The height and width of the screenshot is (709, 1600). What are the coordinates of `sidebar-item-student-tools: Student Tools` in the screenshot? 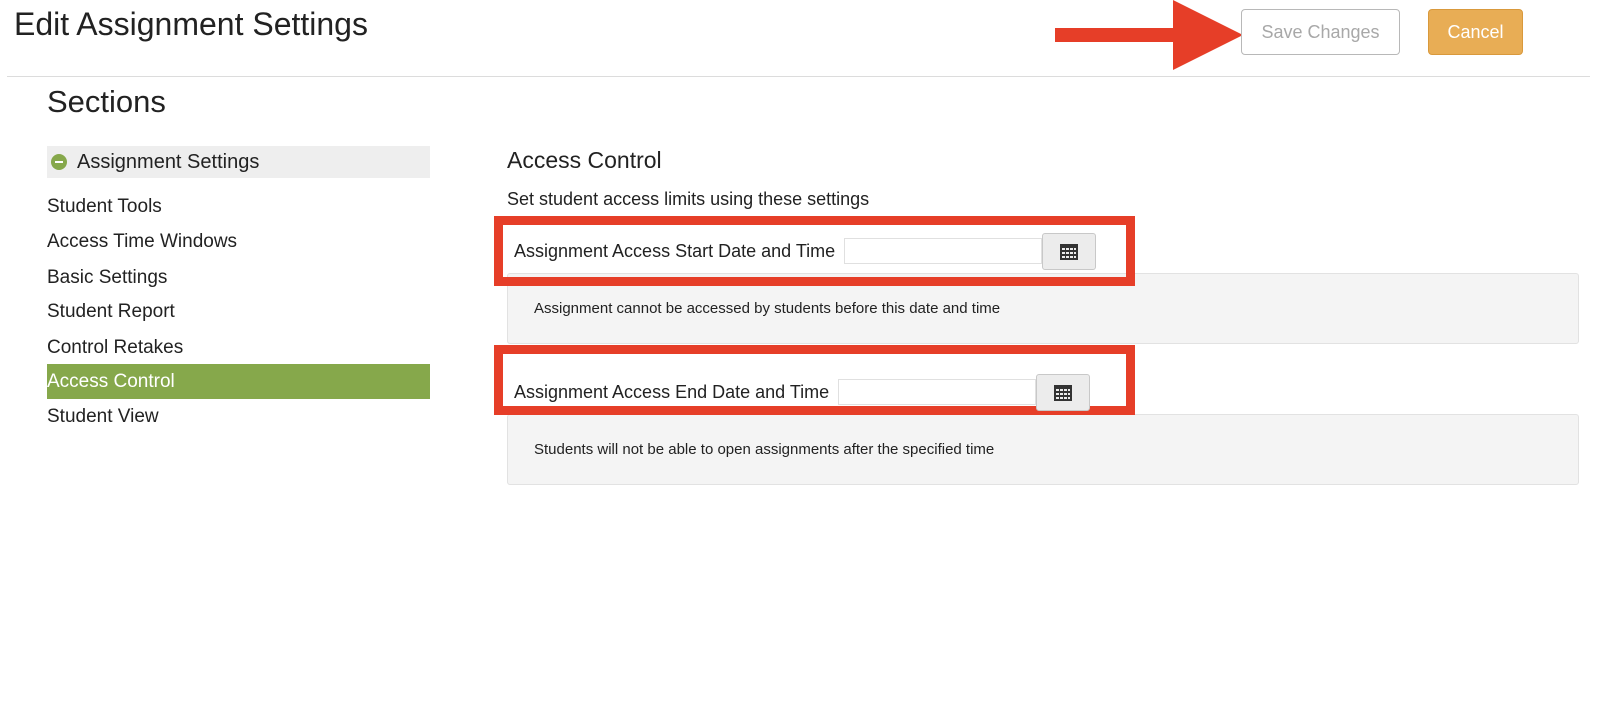 It's located at (238, 206).